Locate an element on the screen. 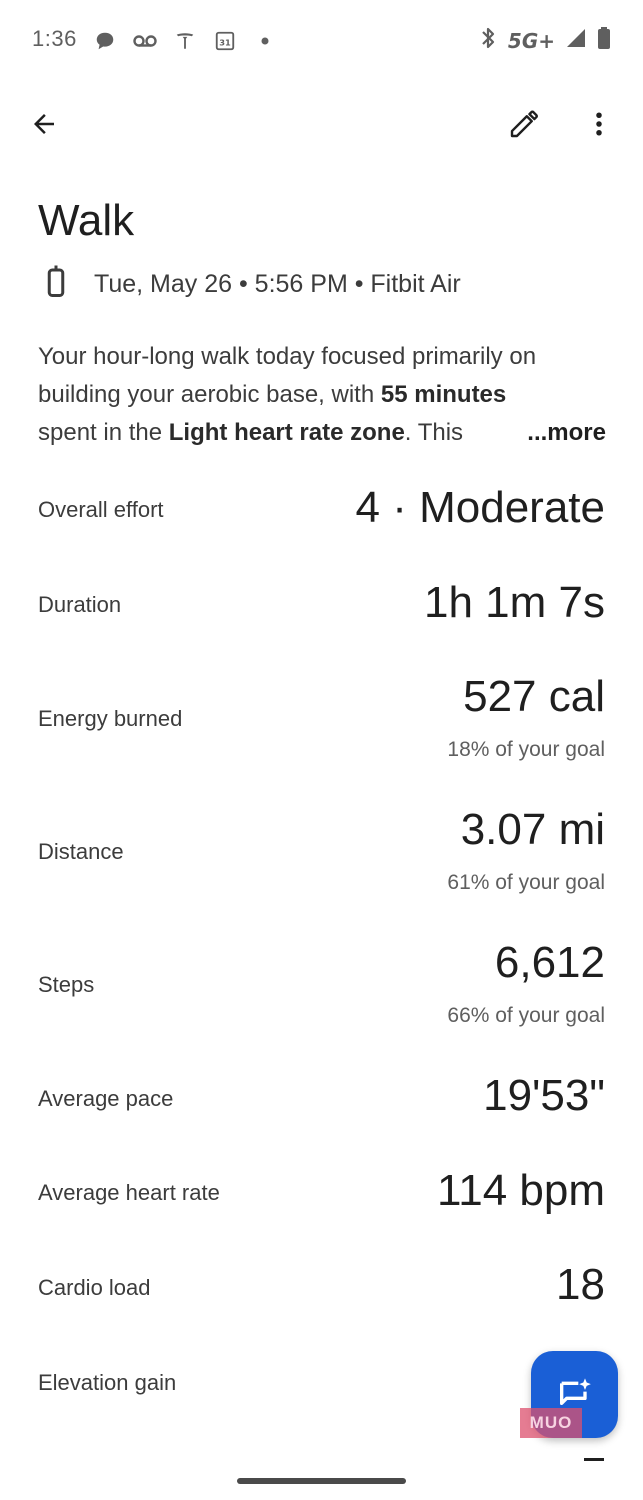 This screenshot has width=643, height=1500. status-time: 1:36 is located at coordinates (54, 38).